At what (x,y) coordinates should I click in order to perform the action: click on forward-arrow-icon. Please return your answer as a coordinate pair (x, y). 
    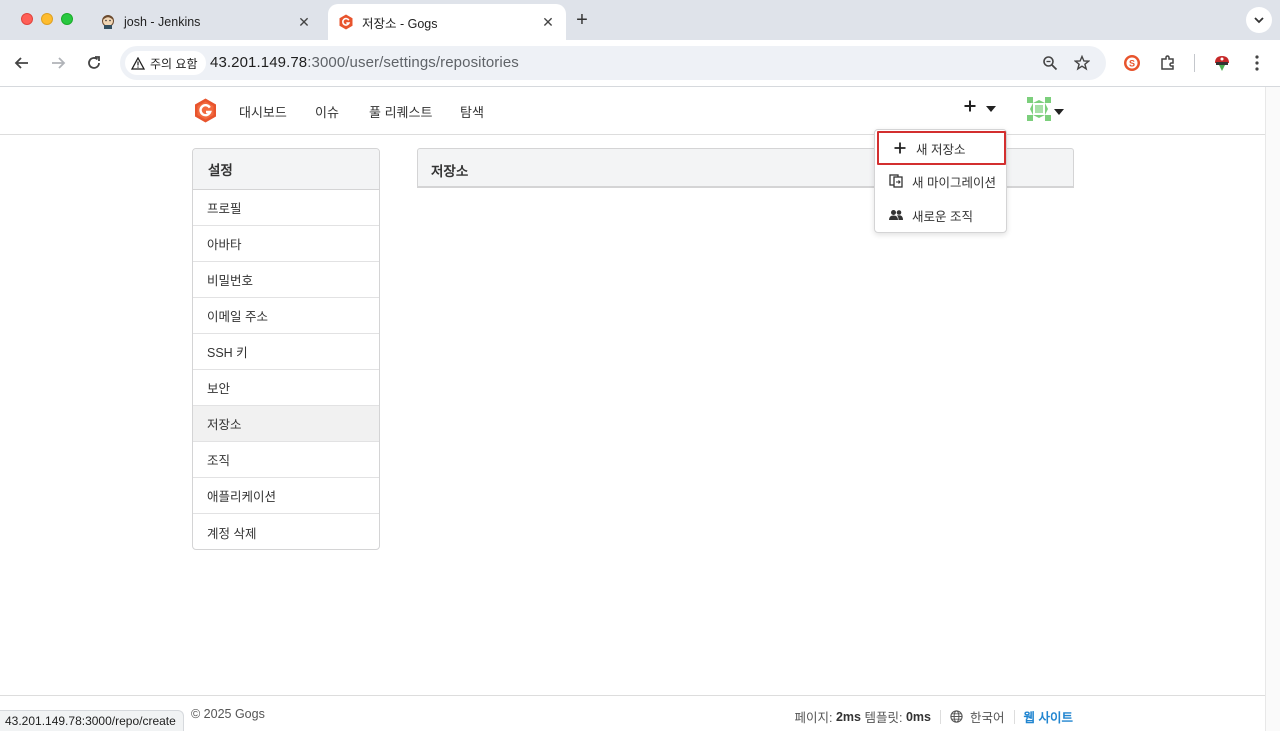
    Looking at the image, I should click on (58, 63).